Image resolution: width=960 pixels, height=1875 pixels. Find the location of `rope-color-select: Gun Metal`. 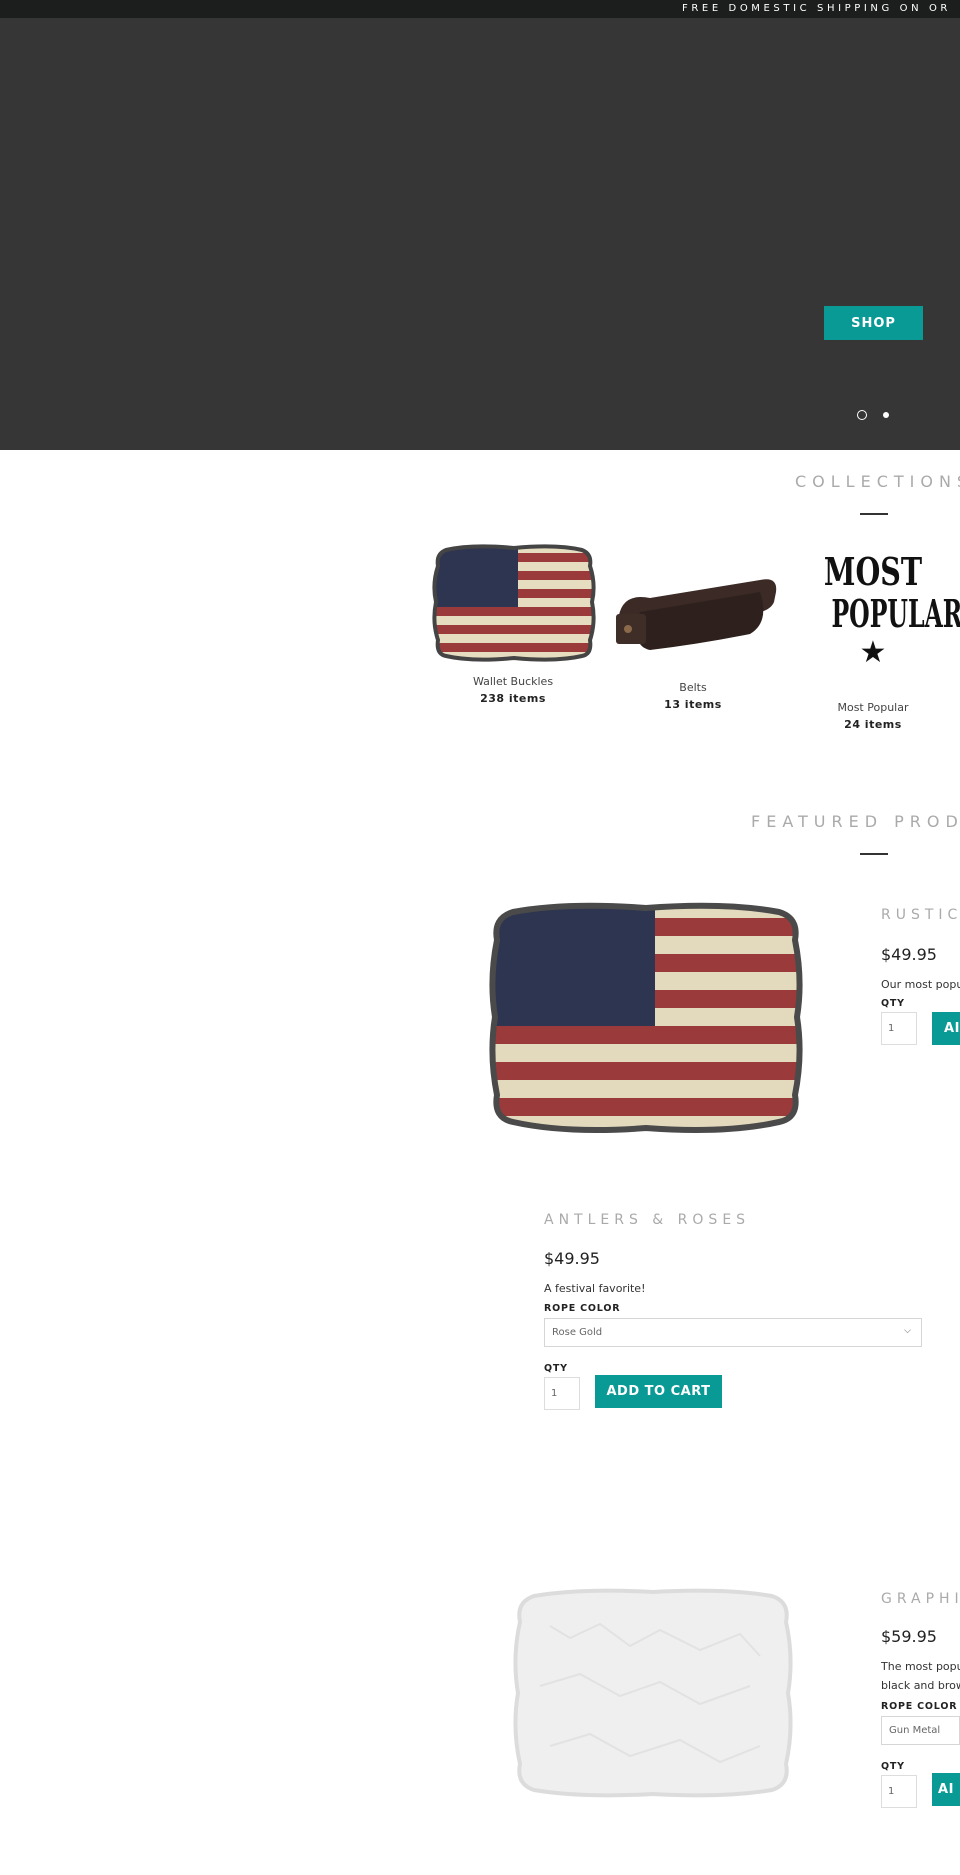

rope-color-select: Gun Metal is located at coordinates (920, 1730).